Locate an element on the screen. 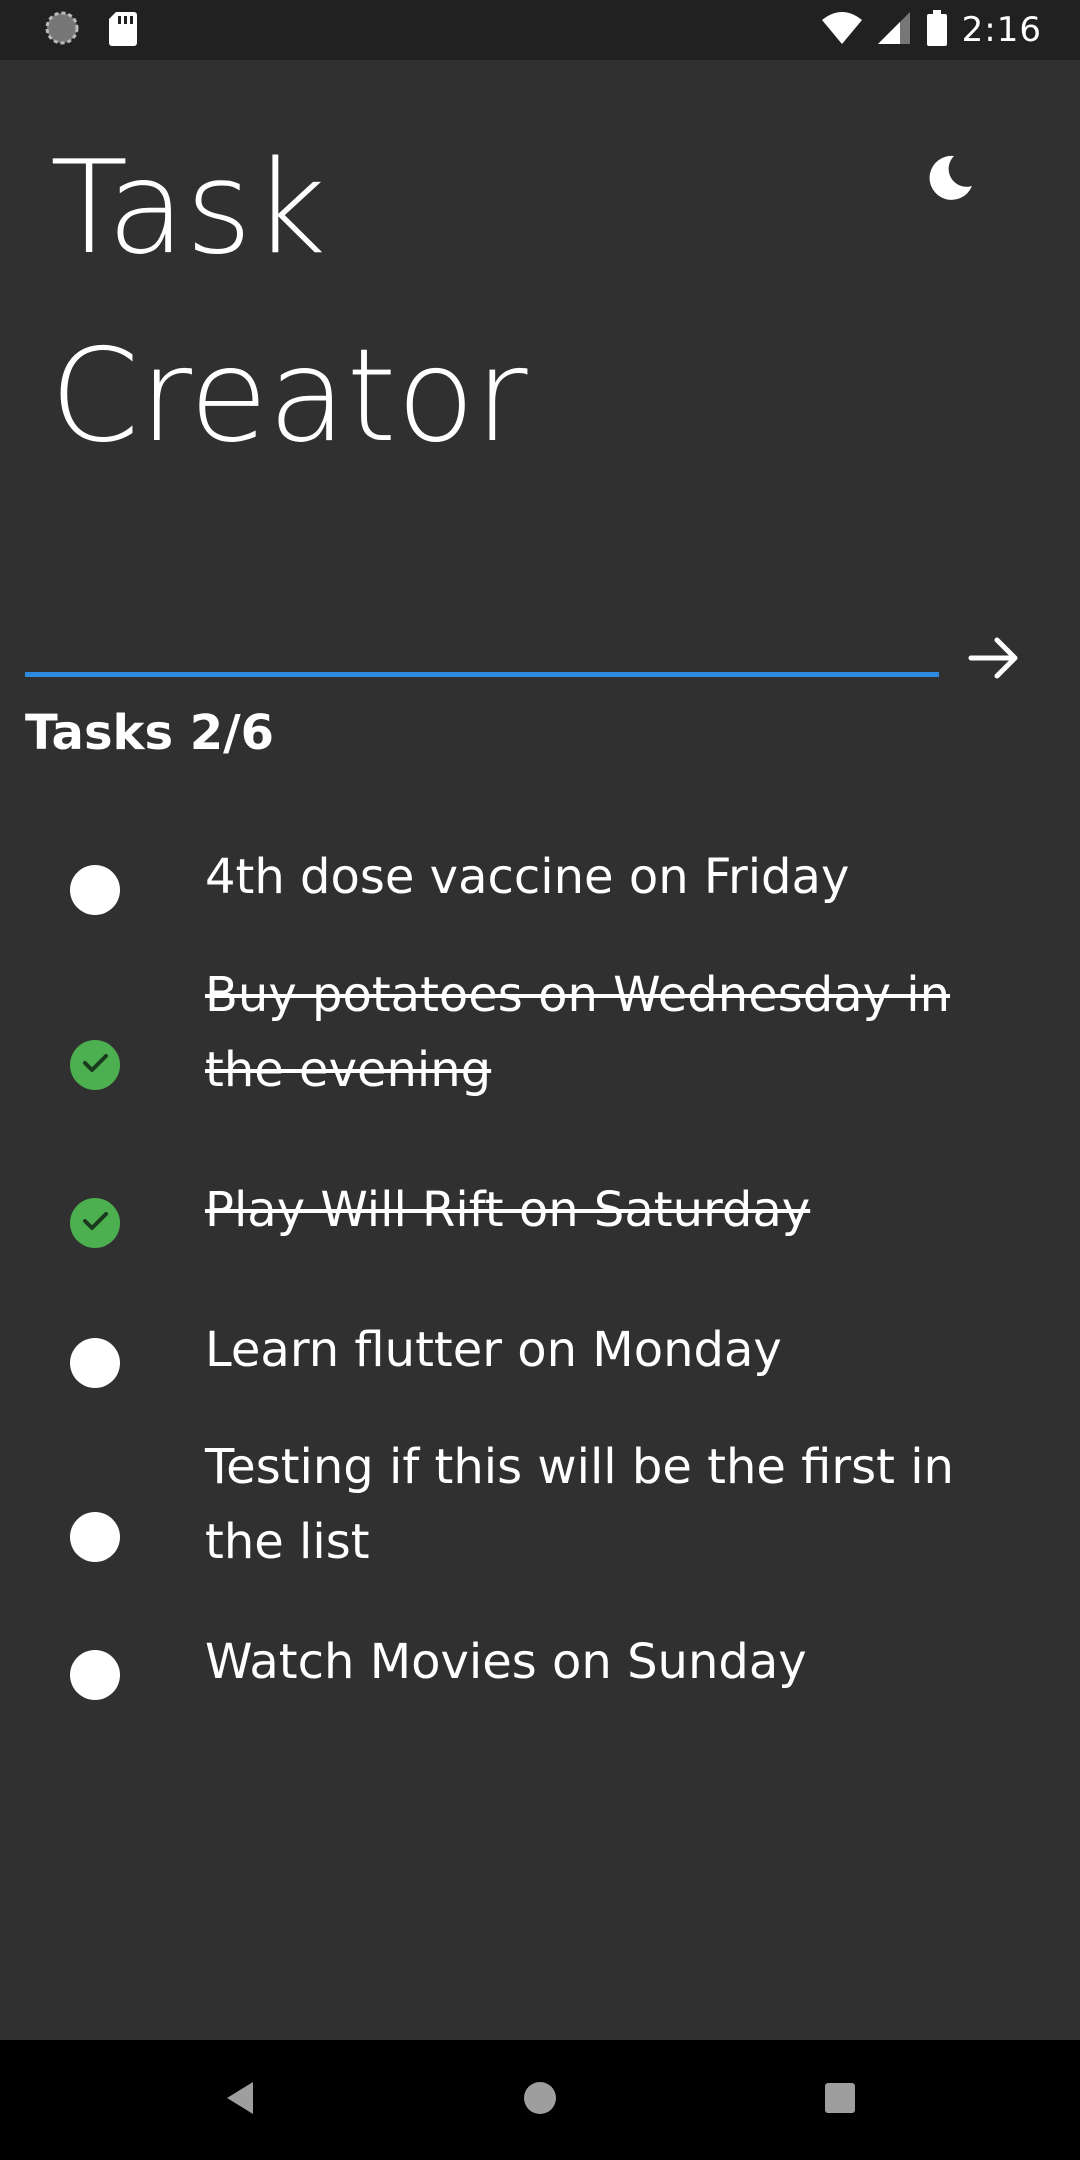 This screenshot has height=2160, width=1080. recents-icon is located at coordinates (840, 2100).